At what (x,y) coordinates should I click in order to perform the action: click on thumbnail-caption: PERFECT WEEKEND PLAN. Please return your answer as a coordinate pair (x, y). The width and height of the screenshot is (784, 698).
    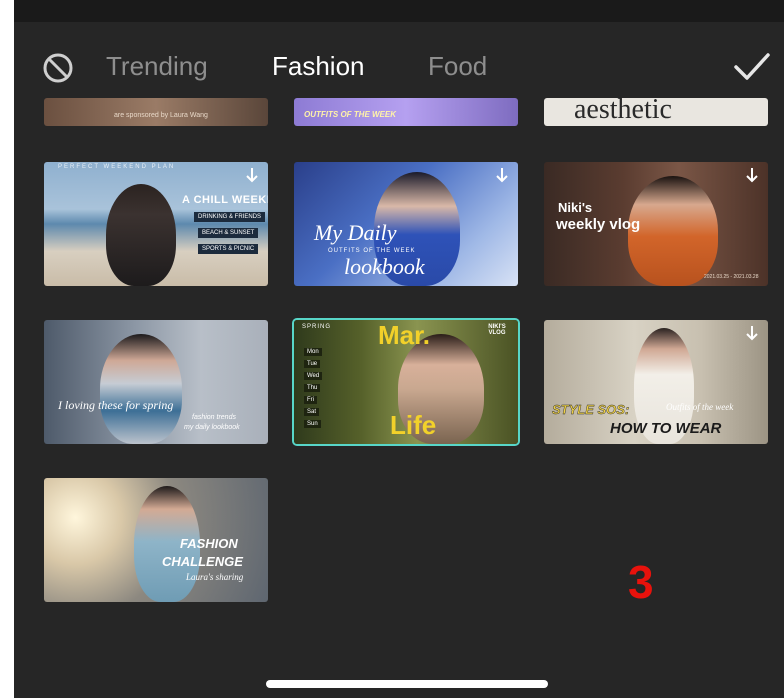
    Looking at the image, I should click on (117, 167).